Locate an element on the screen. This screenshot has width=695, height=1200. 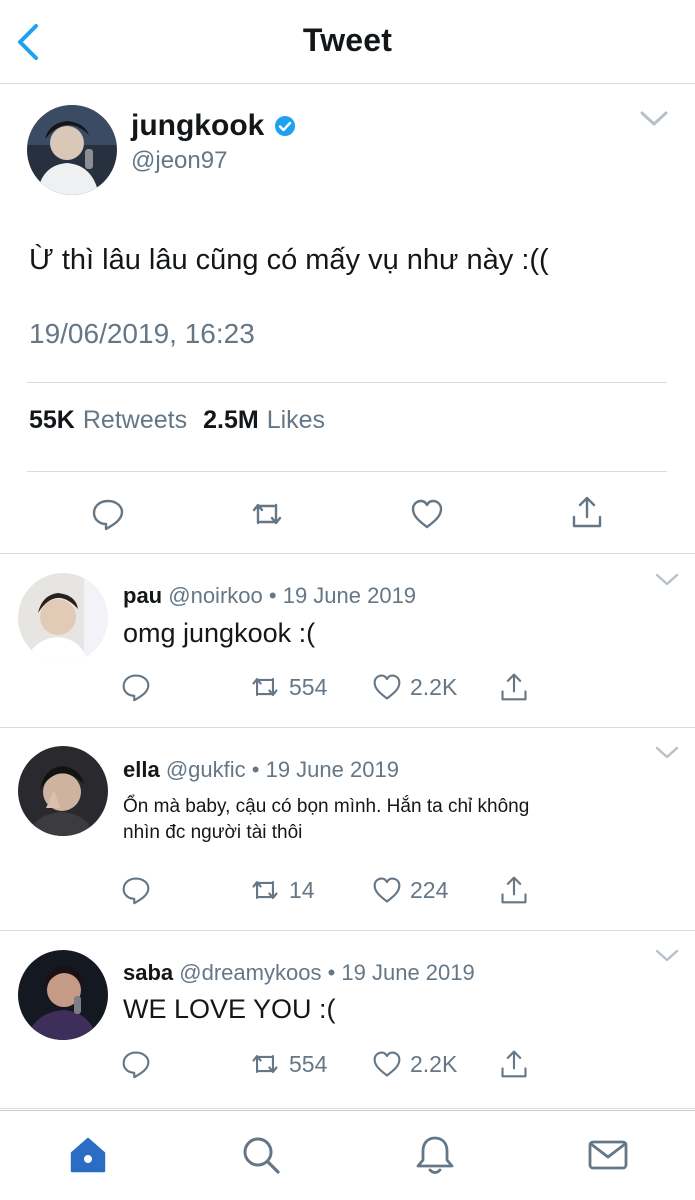
reply-text: omg jungkook :( is located at coordinates (219, 633).